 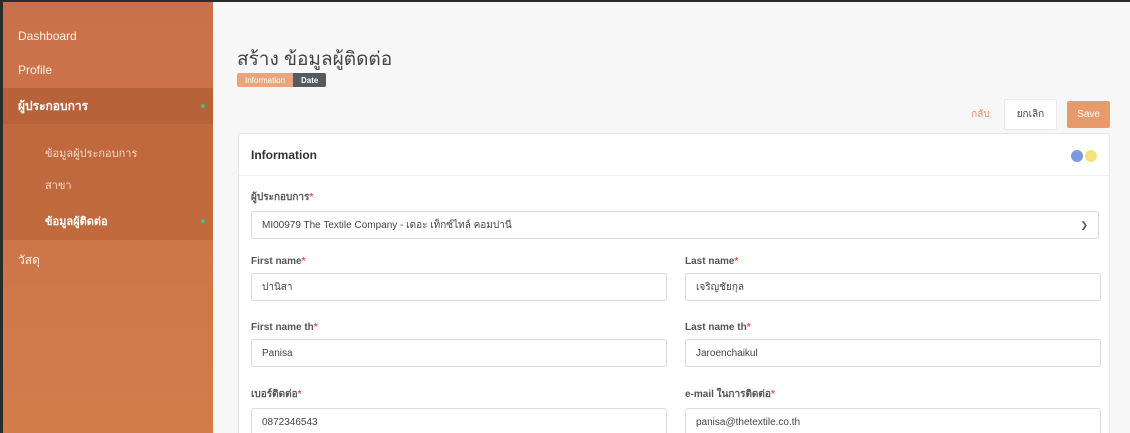 I want to click on back-button: กลับ, so click(x=980, y=114).